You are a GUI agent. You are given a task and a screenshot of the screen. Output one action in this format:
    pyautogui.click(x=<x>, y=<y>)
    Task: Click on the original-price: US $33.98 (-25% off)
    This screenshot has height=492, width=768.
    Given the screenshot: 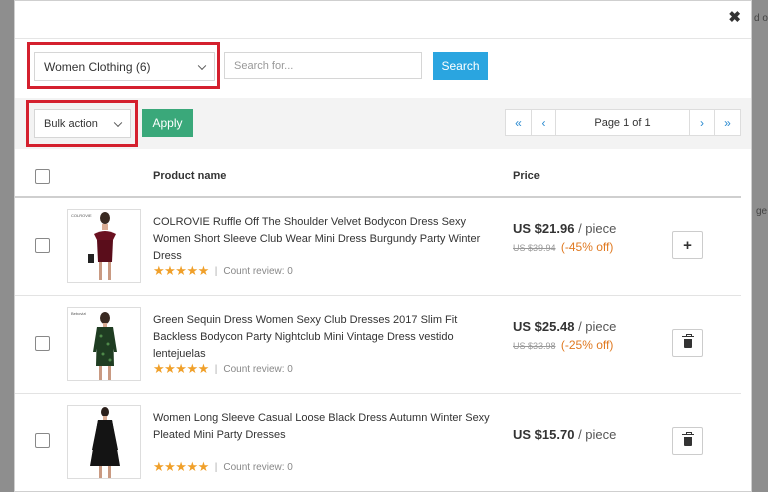 What is the action you would take?
    pyautogui.click(x=563, y=345)
    